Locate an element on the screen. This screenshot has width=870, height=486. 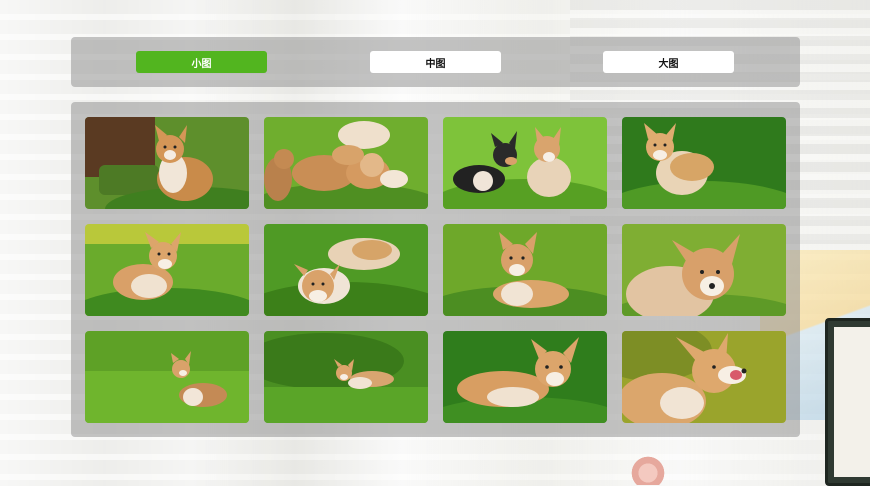
photo-corgi-puppies-group-grass is located at coordinates (346, 163).